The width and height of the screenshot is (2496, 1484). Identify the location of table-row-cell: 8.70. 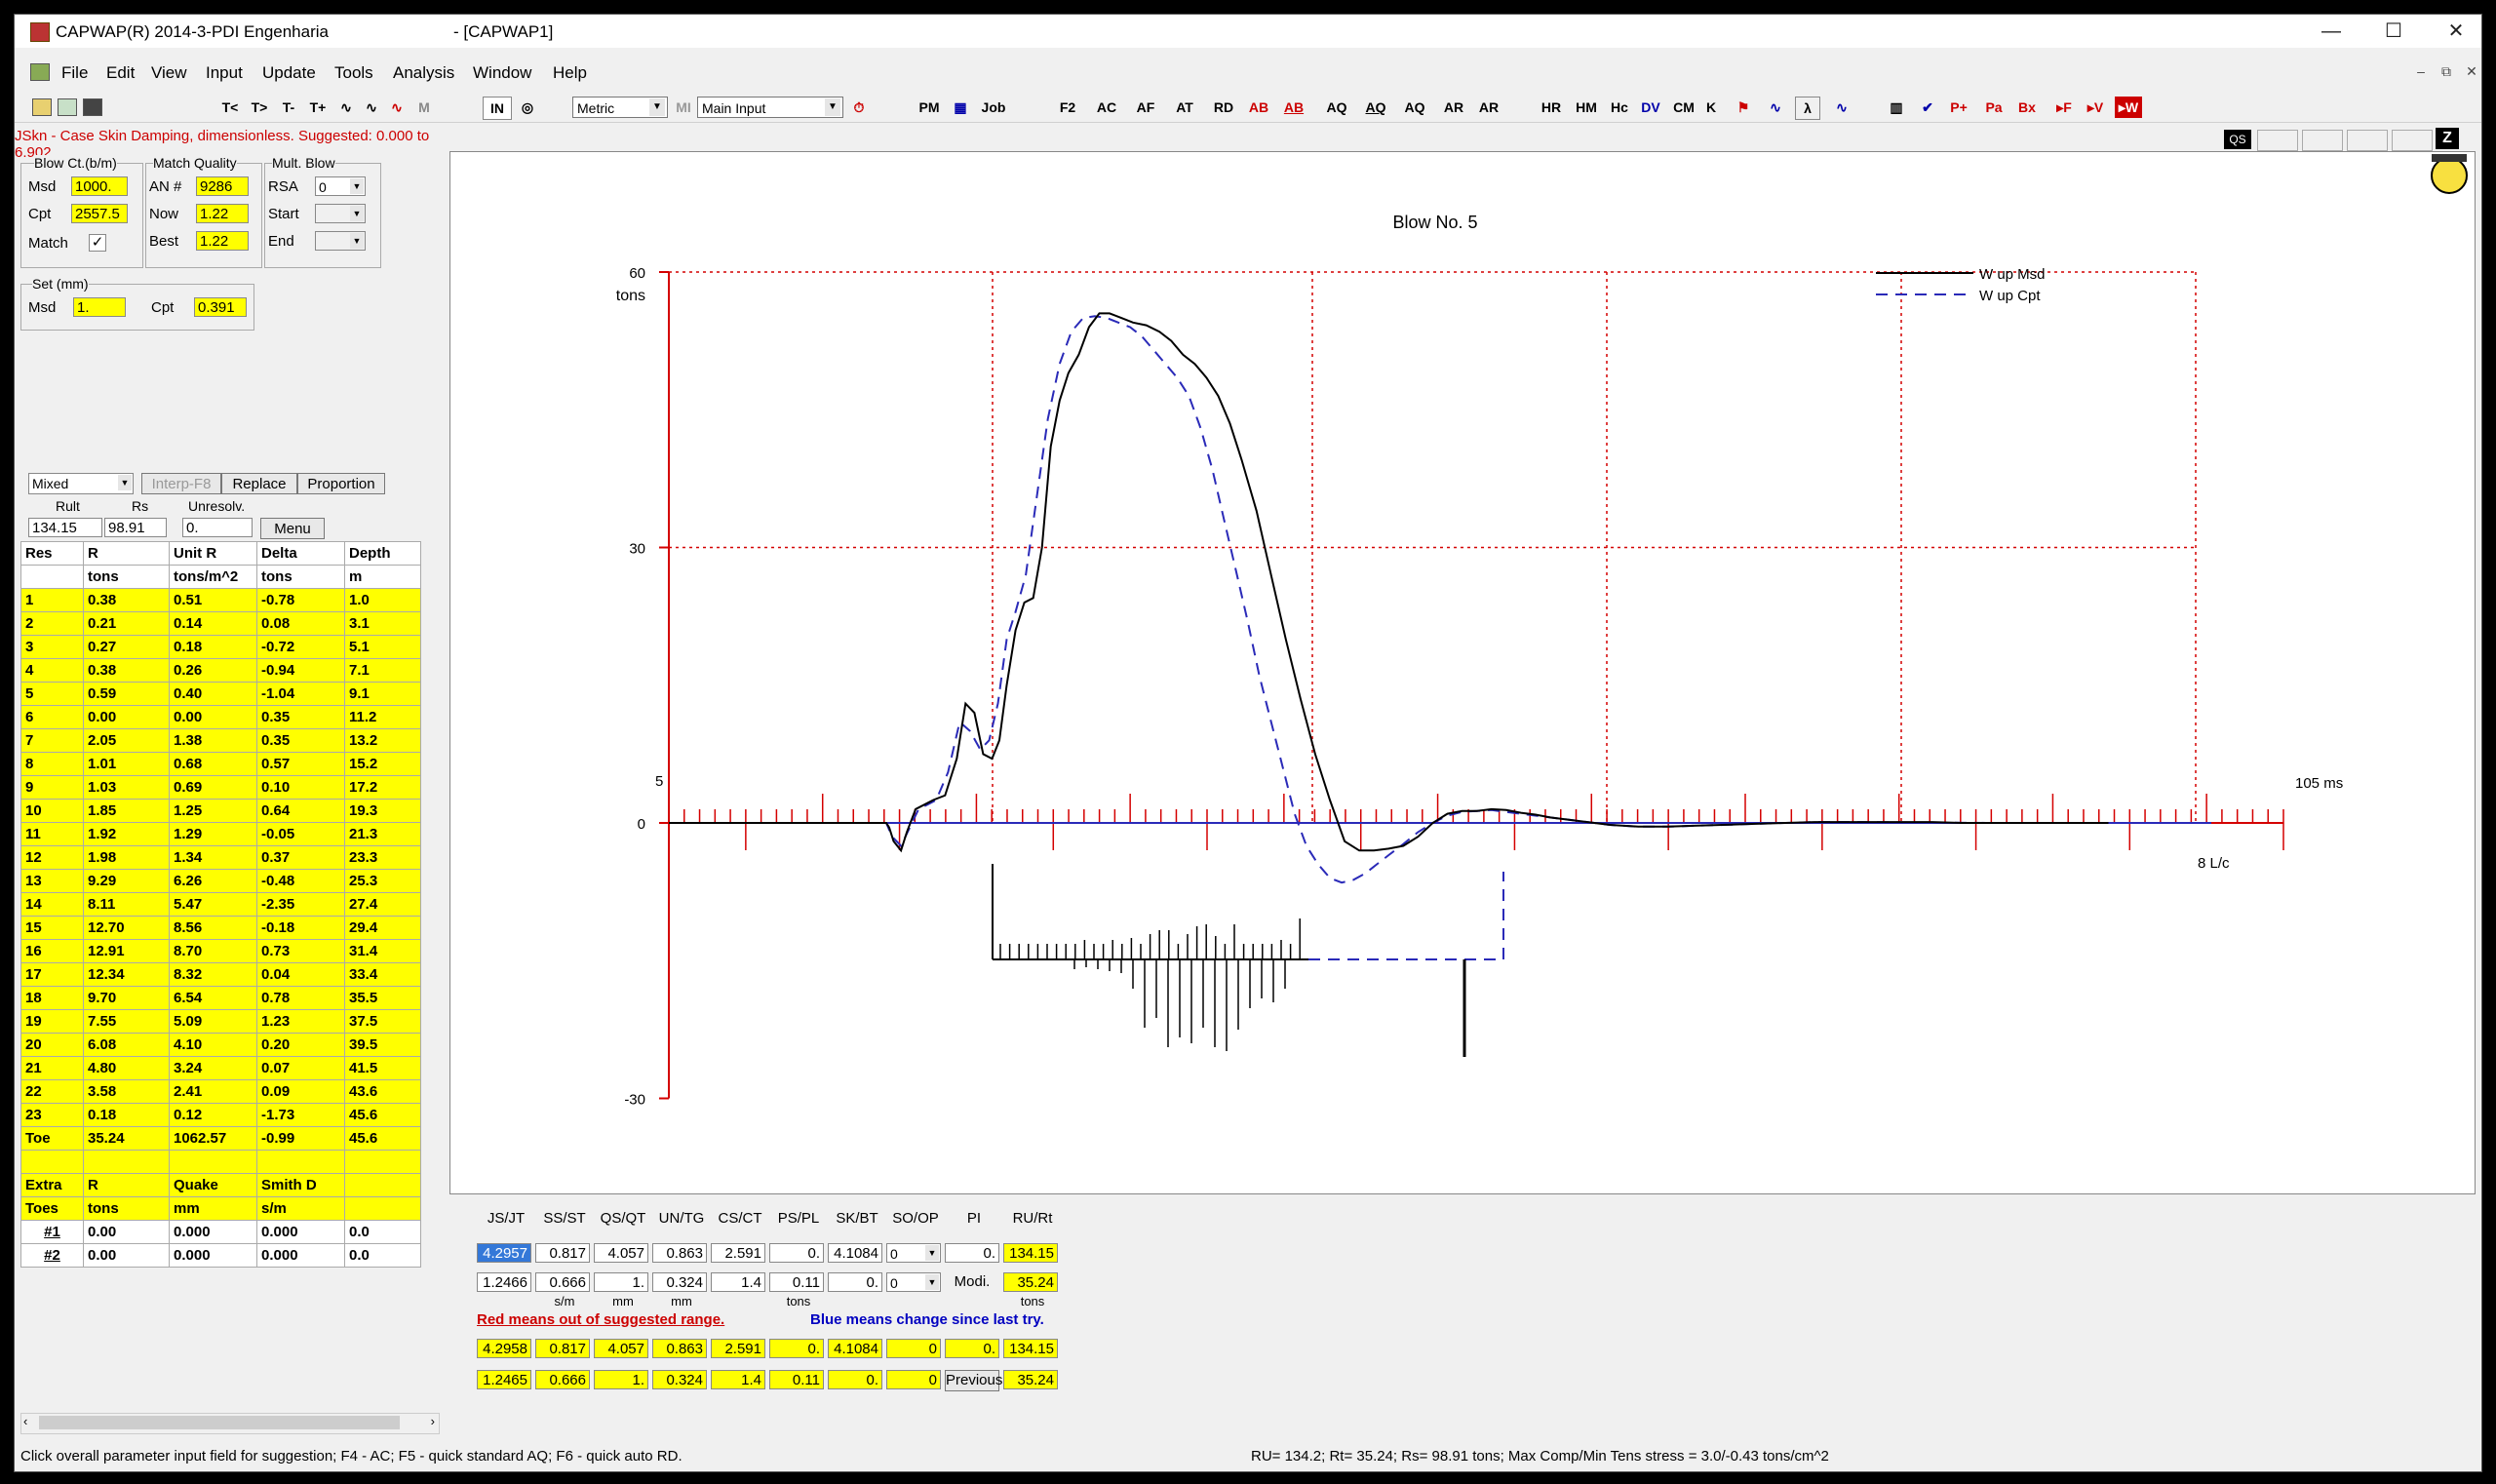
(213, 951).